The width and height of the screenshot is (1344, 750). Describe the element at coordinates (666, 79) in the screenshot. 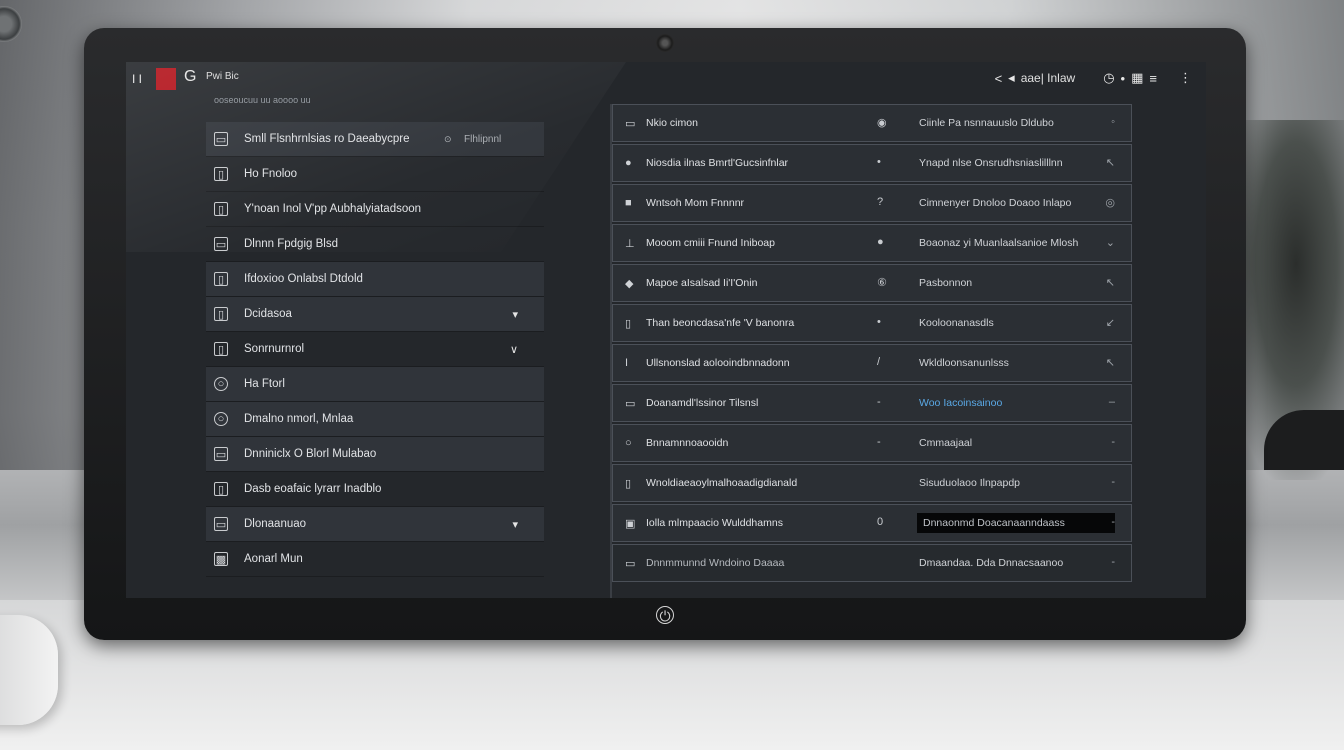

I see `top-bar: I I G Pwi Bic < ◂ aae| Inlaw ◷ • ▦ ≡ ⋮` at that location.